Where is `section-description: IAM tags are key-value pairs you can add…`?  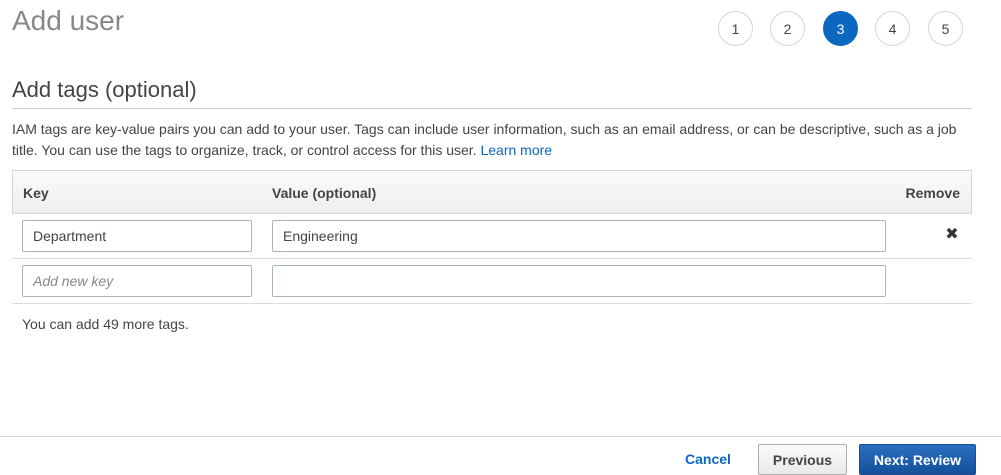
section-description: IAM tags are key-value pairs you can add… is located at coordinates (494, 140).